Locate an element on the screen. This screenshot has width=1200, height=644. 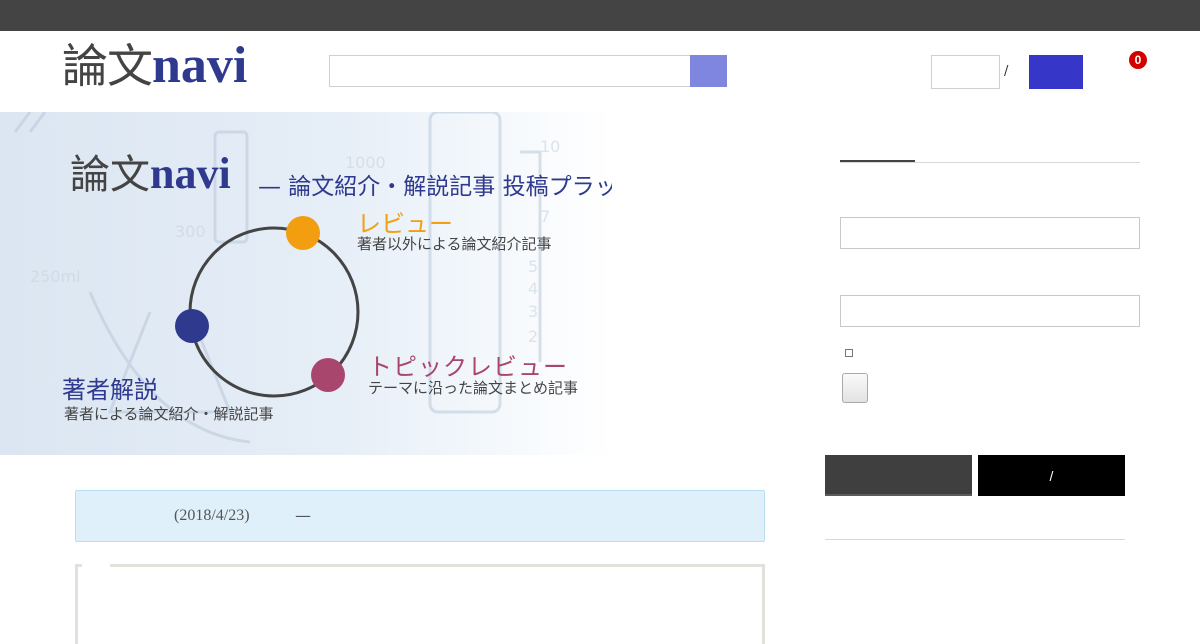
login-field is located at coordinates (965, 72).